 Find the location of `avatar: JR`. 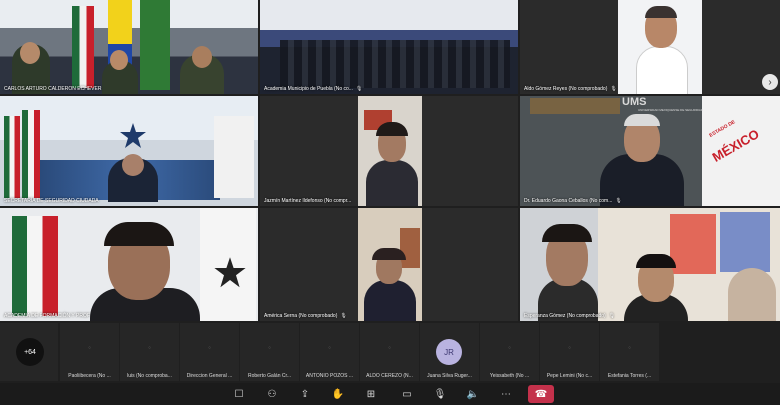

avatar: JR is located at coordinates (449, 352).